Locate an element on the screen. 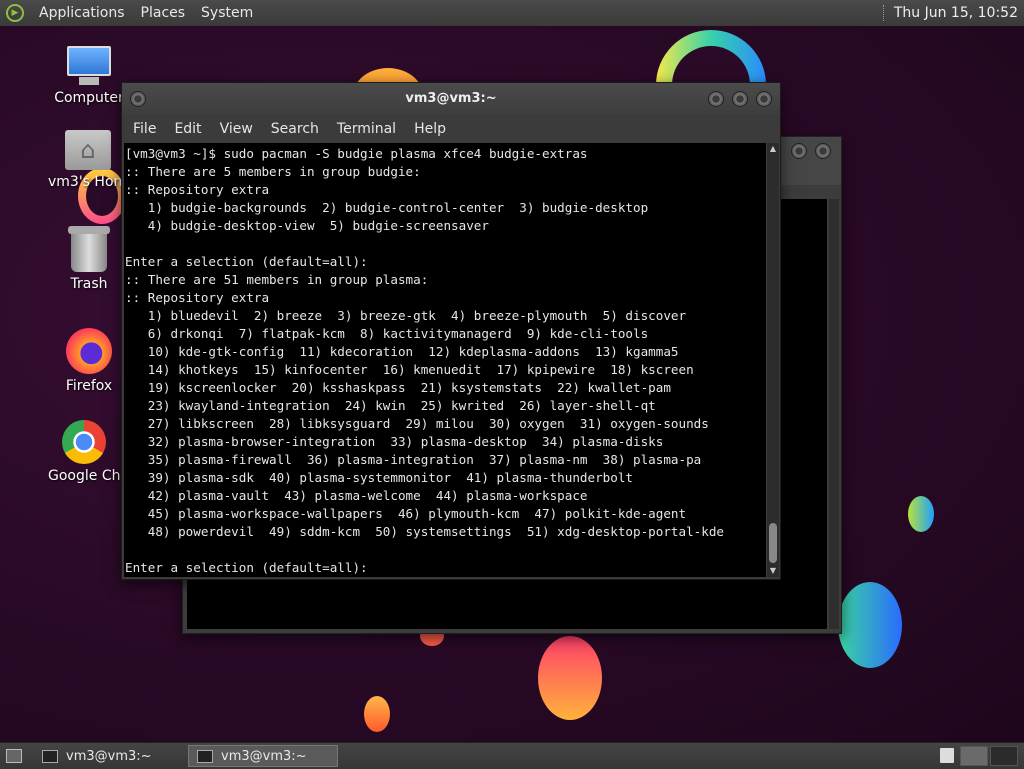  wallpaper-pink-oval is located at coordinates (570, 678).